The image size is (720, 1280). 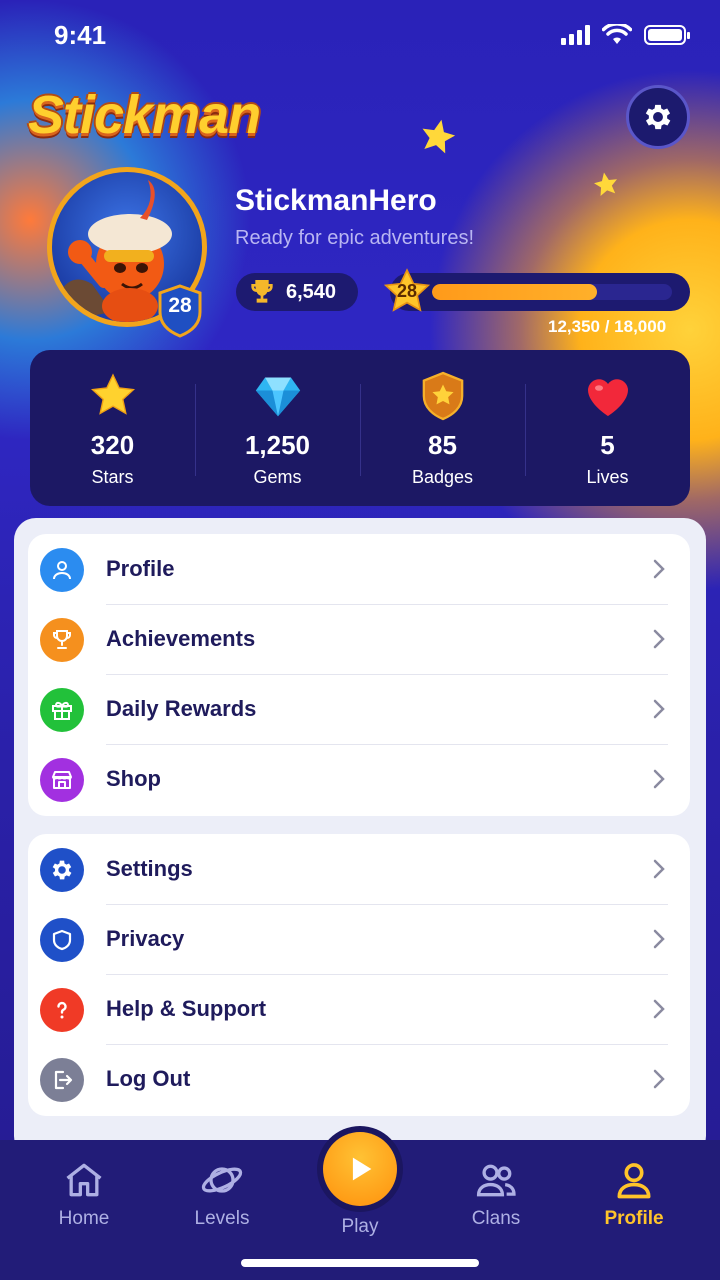 What do you see at coordinates (112, 428) in the screenshot?
I see `stat-stars: 320 Stars` at bounding box center [112, 428].